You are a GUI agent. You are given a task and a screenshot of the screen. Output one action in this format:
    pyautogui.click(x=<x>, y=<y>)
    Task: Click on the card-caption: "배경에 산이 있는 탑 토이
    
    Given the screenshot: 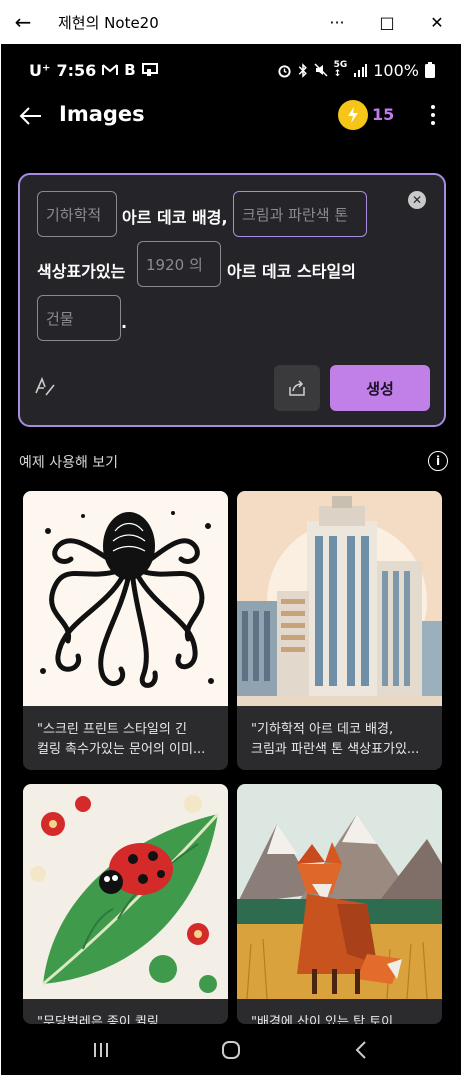 What is the action you would take?
    pyautogui.click(x=322, y=1019)
    